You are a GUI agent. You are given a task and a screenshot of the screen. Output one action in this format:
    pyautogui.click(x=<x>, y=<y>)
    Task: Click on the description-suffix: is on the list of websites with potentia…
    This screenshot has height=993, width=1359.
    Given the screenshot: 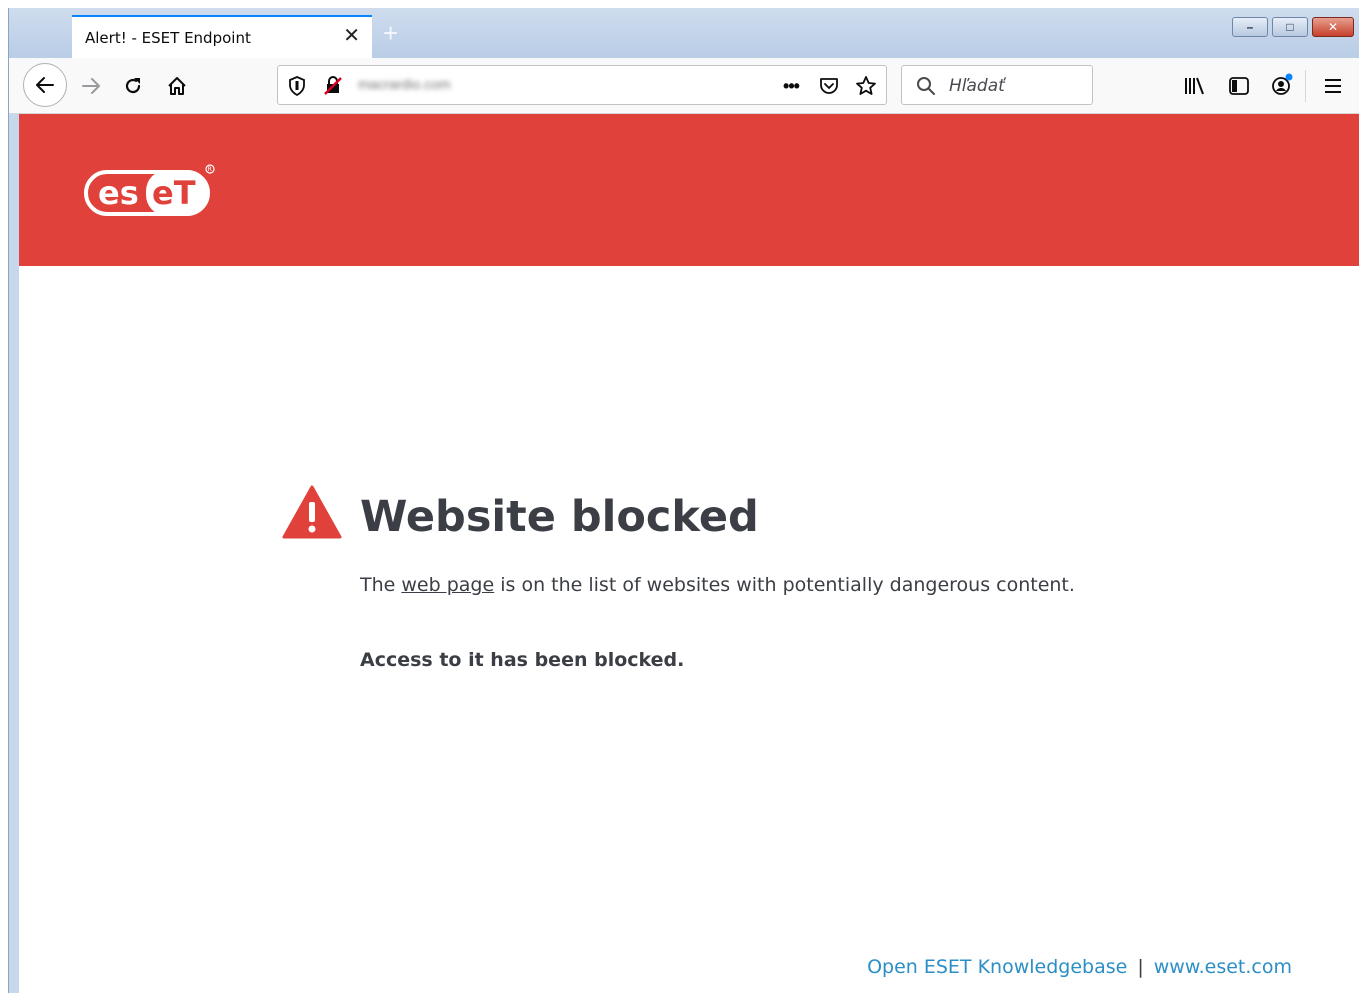 What is the action you would take?
    pyautogui.click(x=784, y=585)
    